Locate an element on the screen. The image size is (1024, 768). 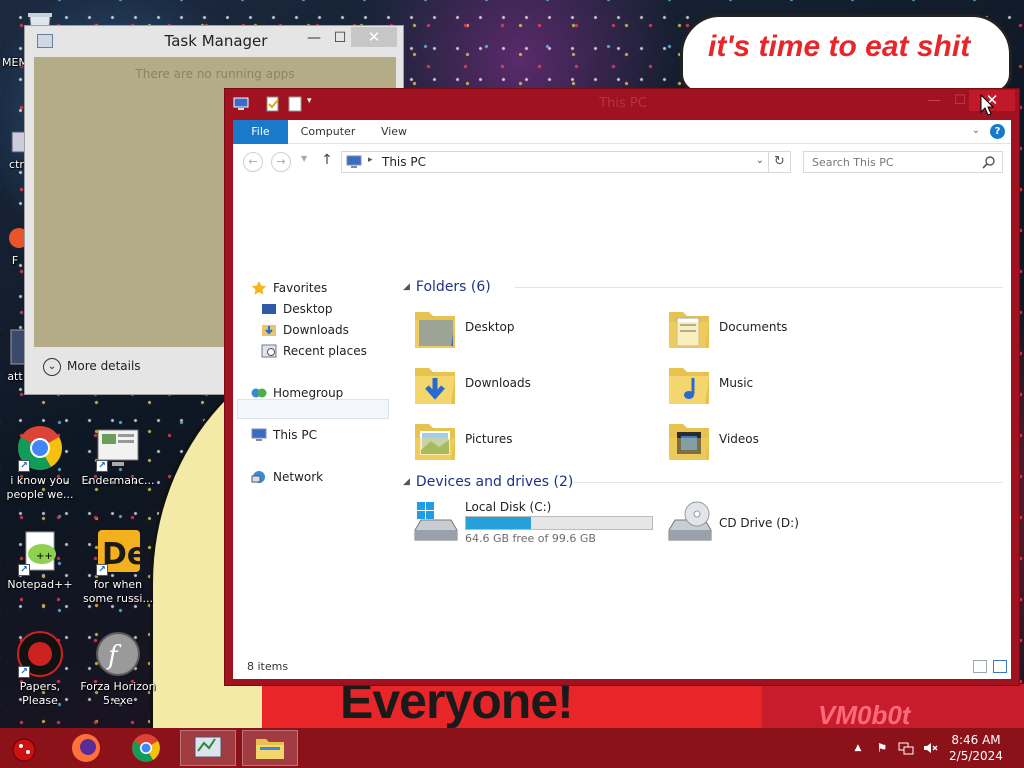
nav-this-pc: This PC is located at coordinates (284, 435).